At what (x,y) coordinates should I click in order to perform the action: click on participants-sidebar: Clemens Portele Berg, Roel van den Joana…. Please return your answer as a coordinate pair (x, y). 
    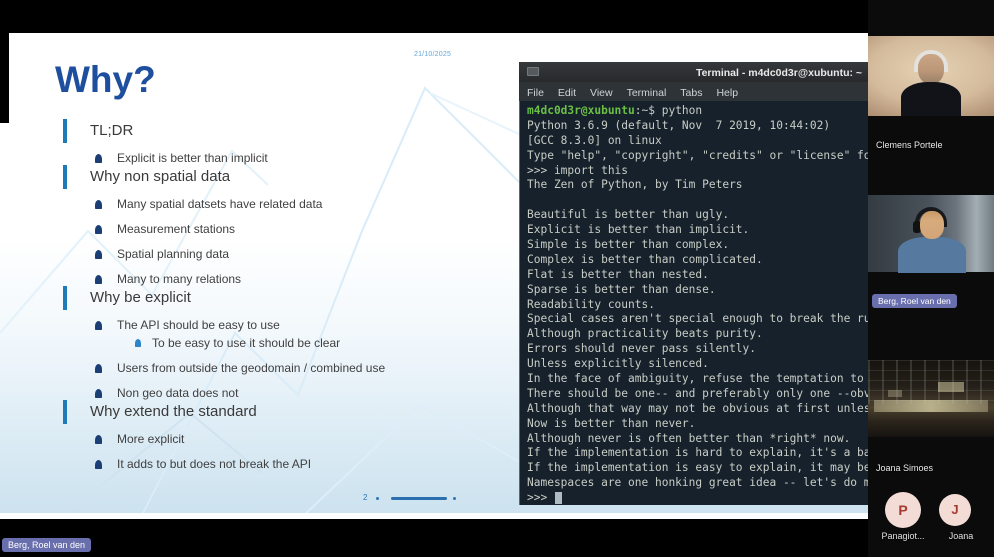
    Looking at the image, I should click on (931, 278).